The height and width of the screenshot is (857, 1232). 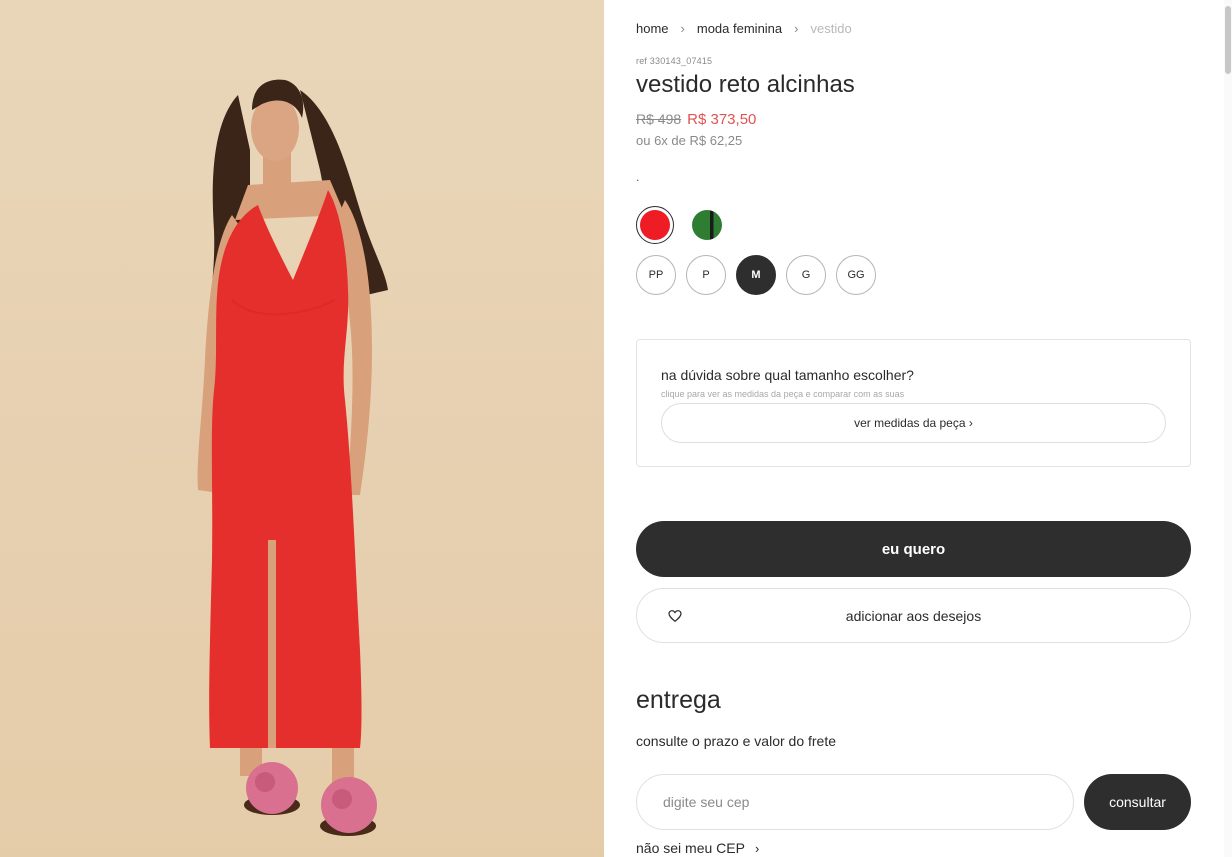 I want to click on color-swatch-verde, so click(x=707, y=225).